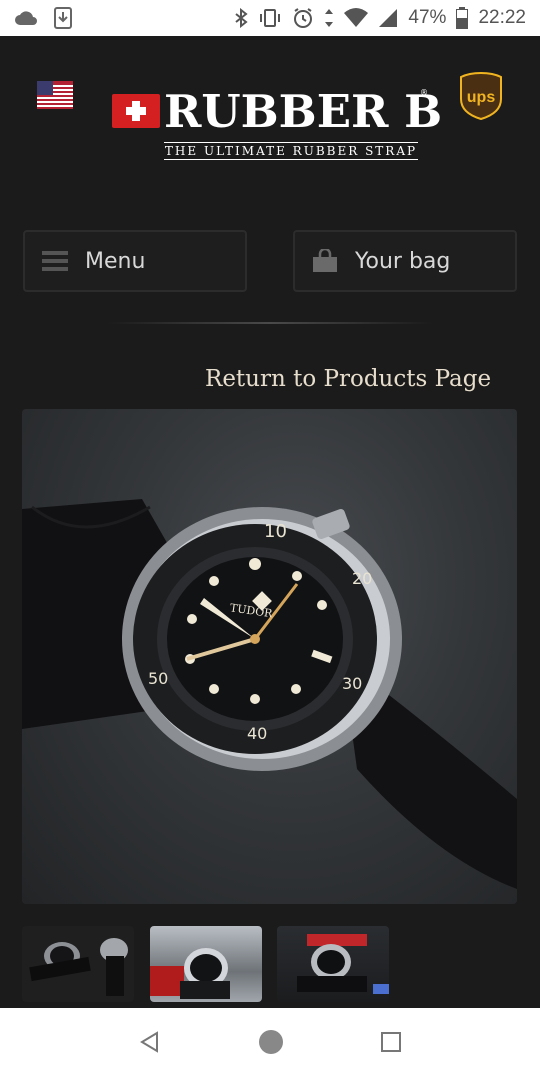 The height and width of the screenshot is (1080, 540). Describe the element at coordinates (241, 18) in the screenshot. I see `bluetooth-icon` at that location.